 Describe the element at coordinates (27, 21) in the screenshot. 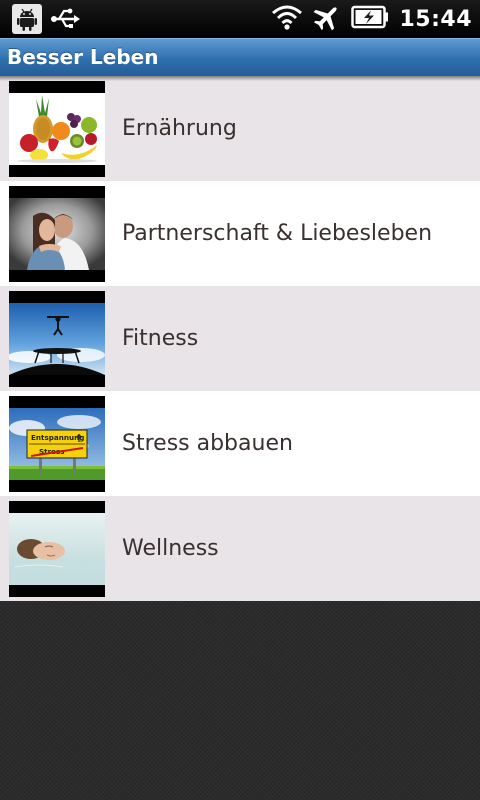

I see `android-debug-icon` at that location.